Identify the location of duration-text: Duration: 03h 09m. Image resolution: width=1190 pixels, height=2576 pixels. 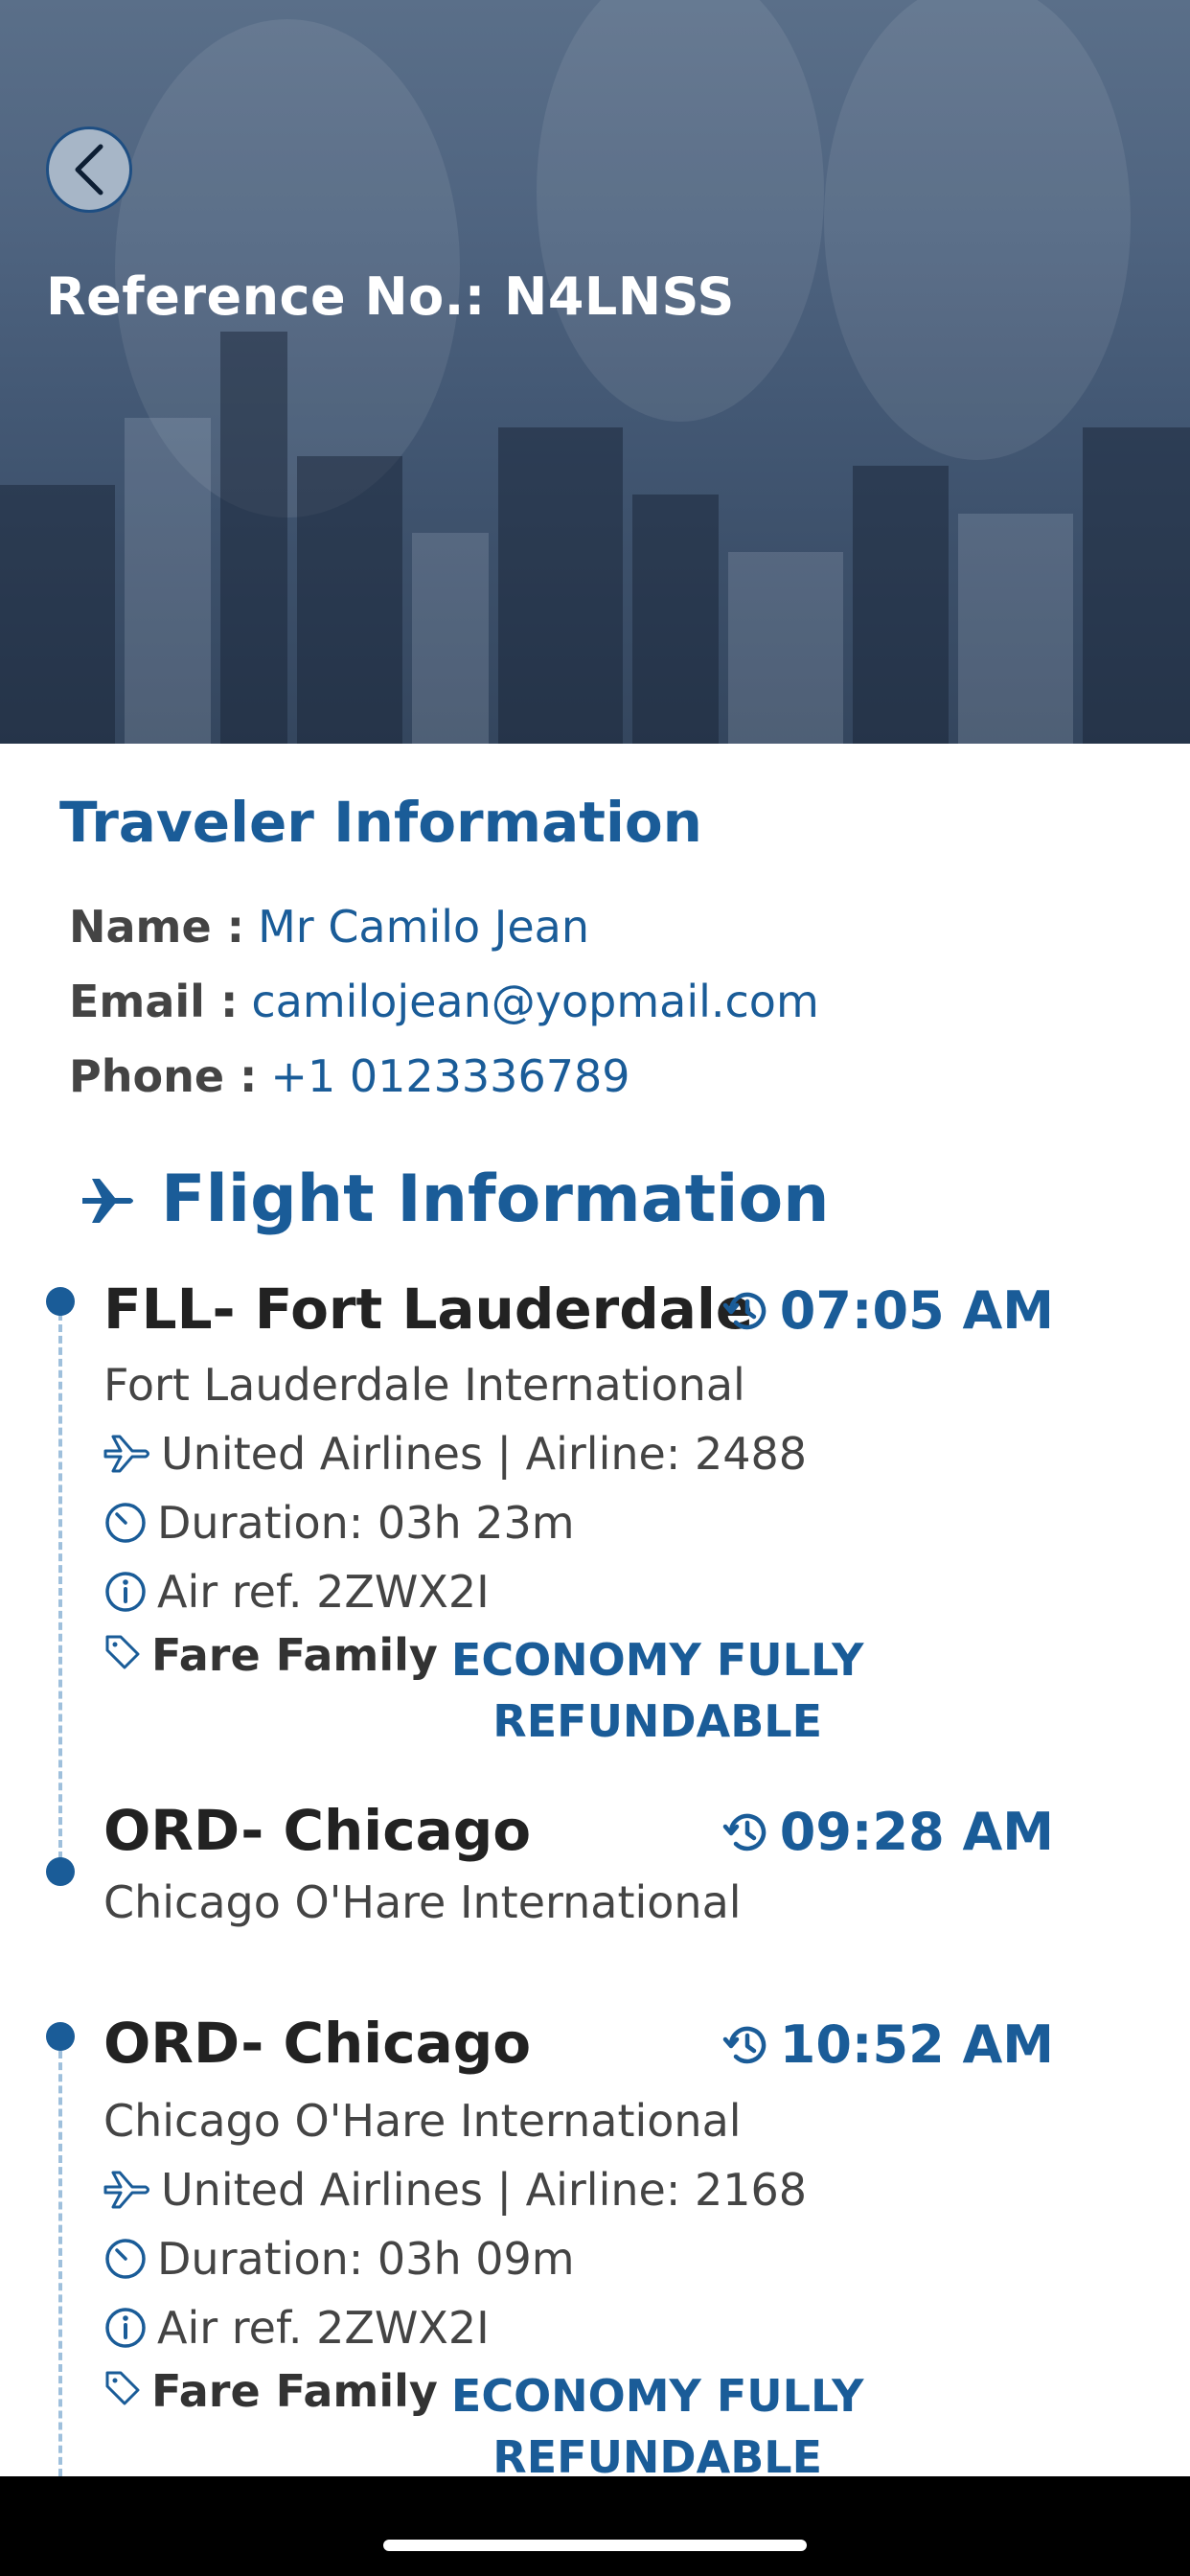
(366, 2259).